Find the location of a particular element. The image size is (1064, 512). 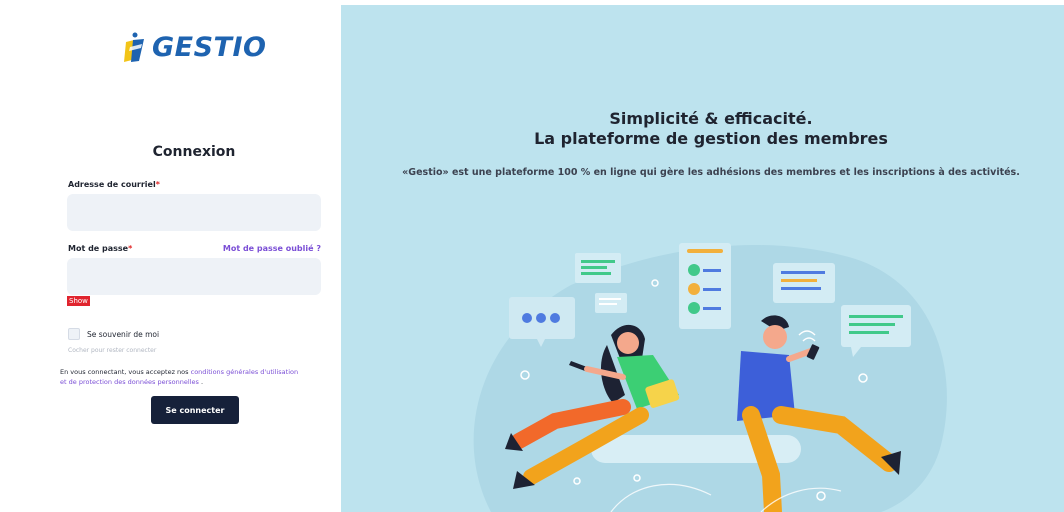

email-label: Adresse de courriel* is located at coordinates (114, 184).